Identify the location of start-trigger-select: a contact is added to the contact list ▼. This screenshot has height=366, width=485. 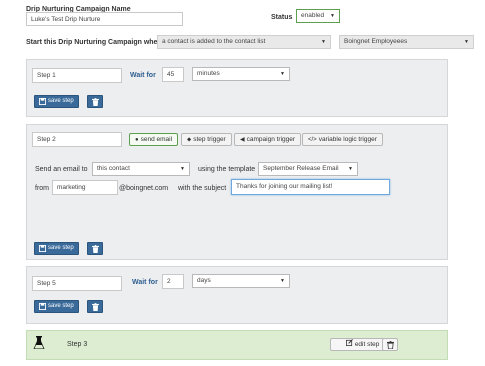
(244, 42).